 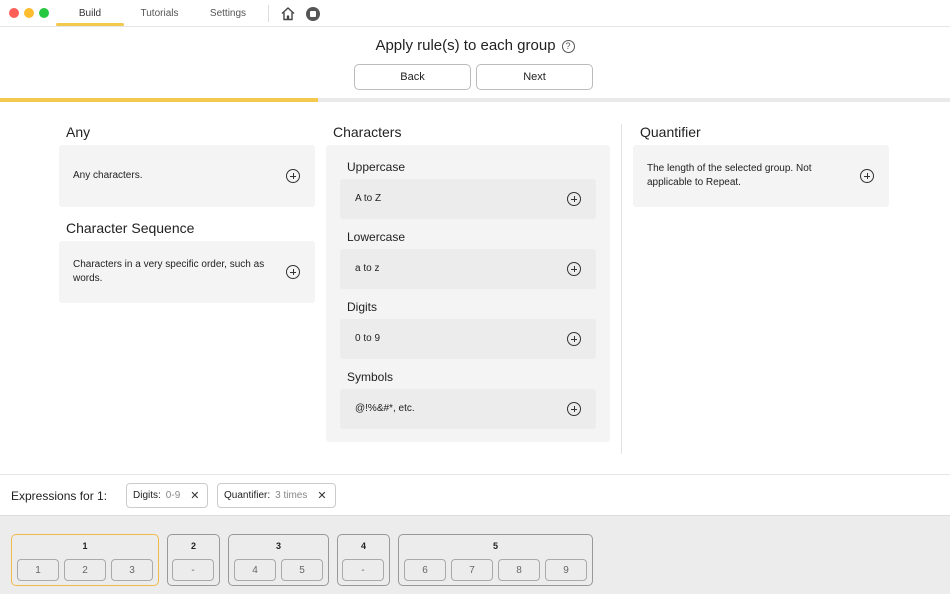 What do you see at coordinates (468, 269) in the screenshot?
I see `lowercase-card: a to z` at bounding box center [468, 269].